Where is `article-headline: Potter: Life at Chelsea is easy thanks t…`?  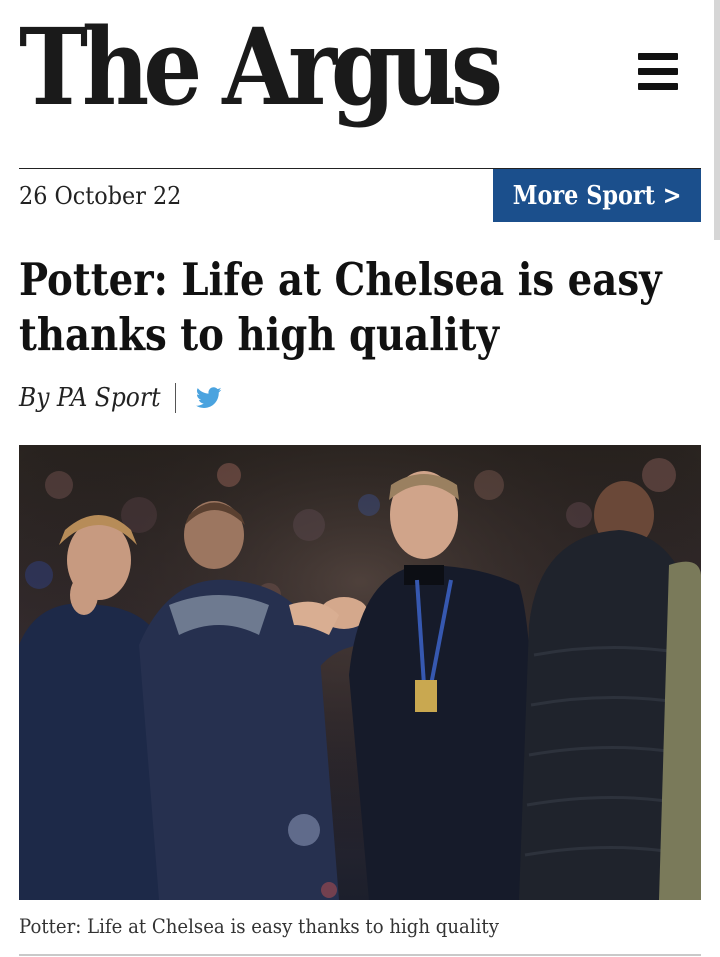
article-headline: Potter: Life at Chelsea is easy thanks t… is located at coordinates (363, 307).